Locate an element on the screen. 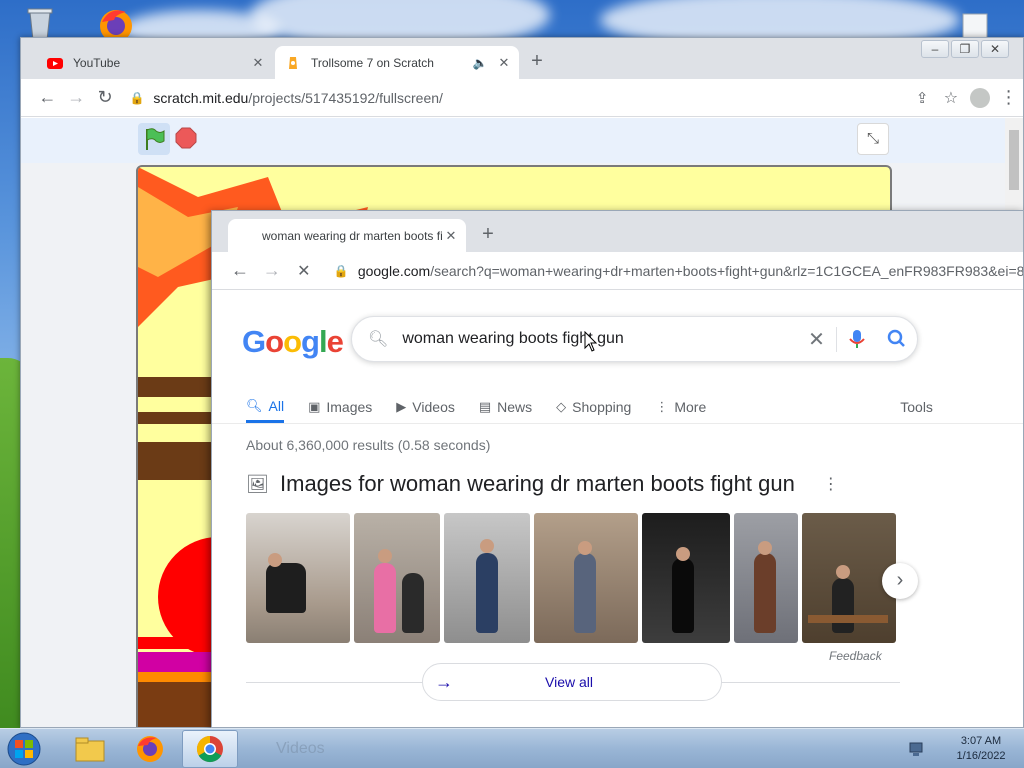 The height and width of the screenshot is (768, 1024). taskbar-chrome is located at coordinates (210, 749).